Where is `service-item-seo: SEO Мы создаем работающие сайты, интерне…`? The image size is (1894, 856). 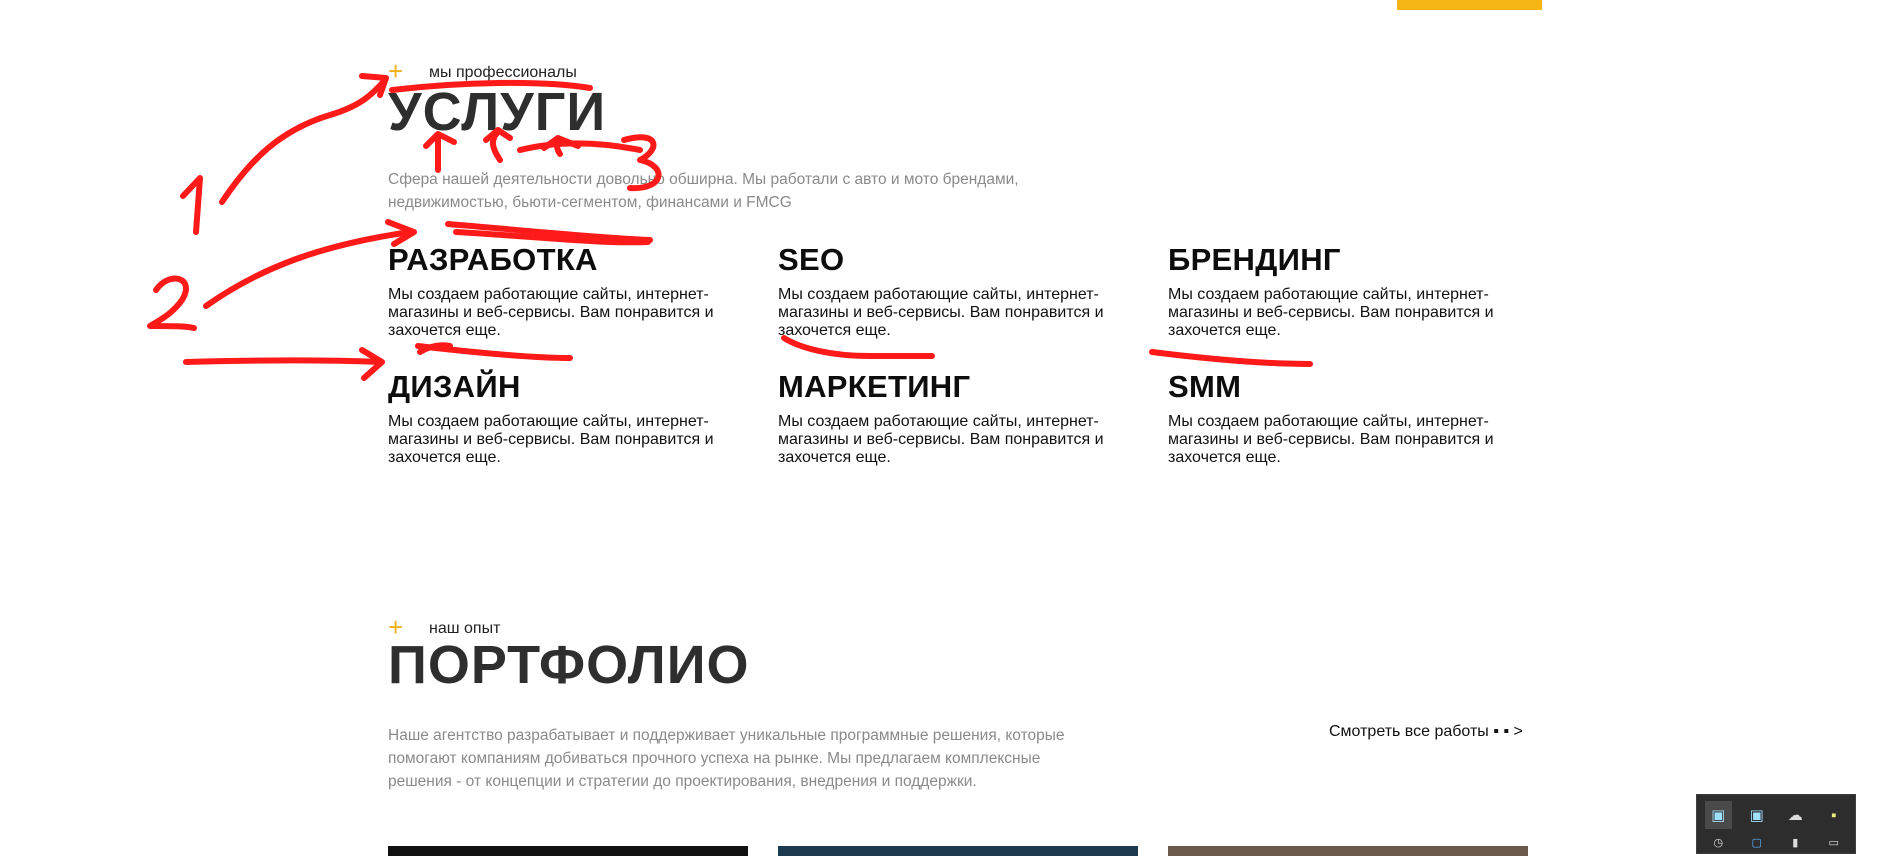 service-item-seo: SEO Мы создаем работающие сайты, интерне… is located at coordinates (954, 291).